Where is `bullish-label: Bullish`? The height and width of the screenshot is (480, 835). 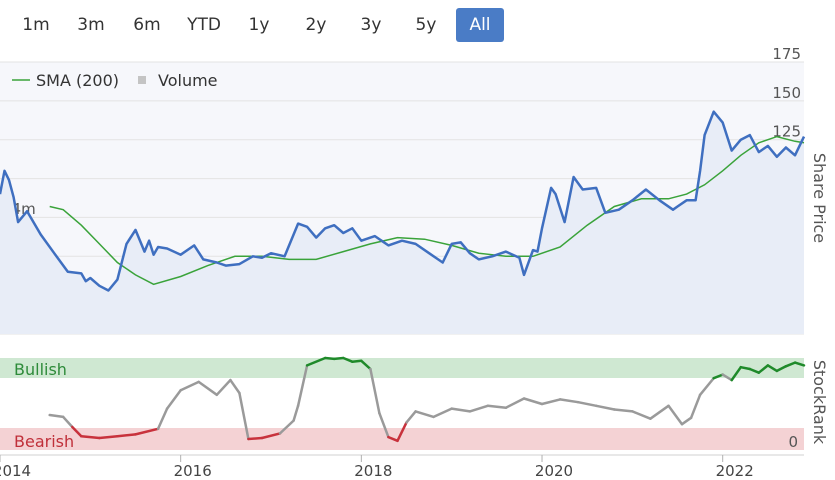
bullish-label: Bullish is located at coordinates (40, 369).